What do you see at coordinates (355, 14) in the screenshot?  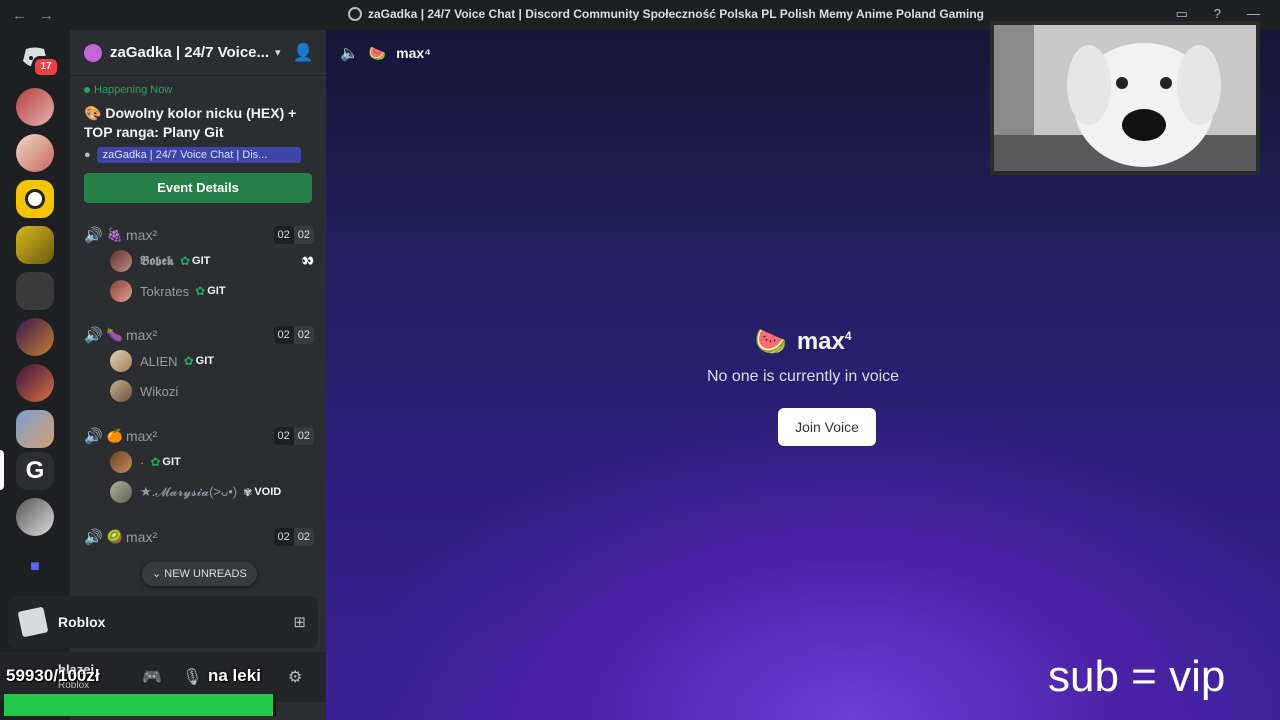 I see `server-icon` at bounding box center [355, 14].